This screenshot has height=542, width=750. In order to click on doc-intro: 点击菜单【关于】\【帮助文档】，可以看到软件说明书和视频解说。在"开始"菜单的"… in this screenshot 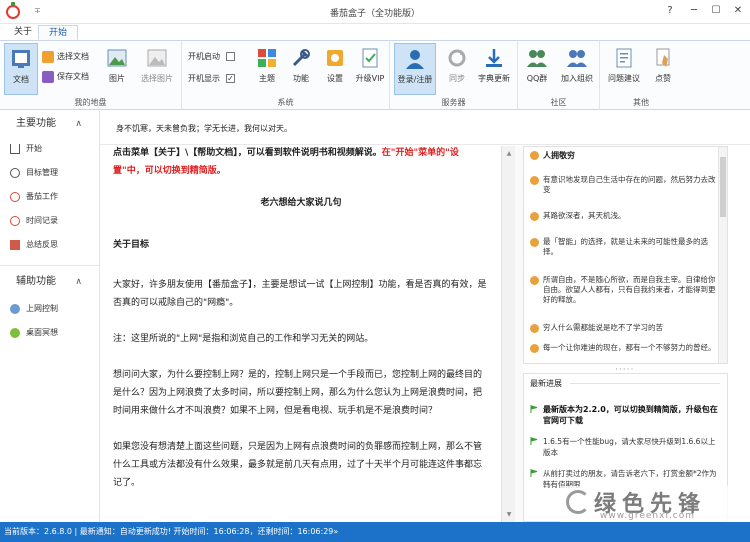, I will do `click(286, 162)`.